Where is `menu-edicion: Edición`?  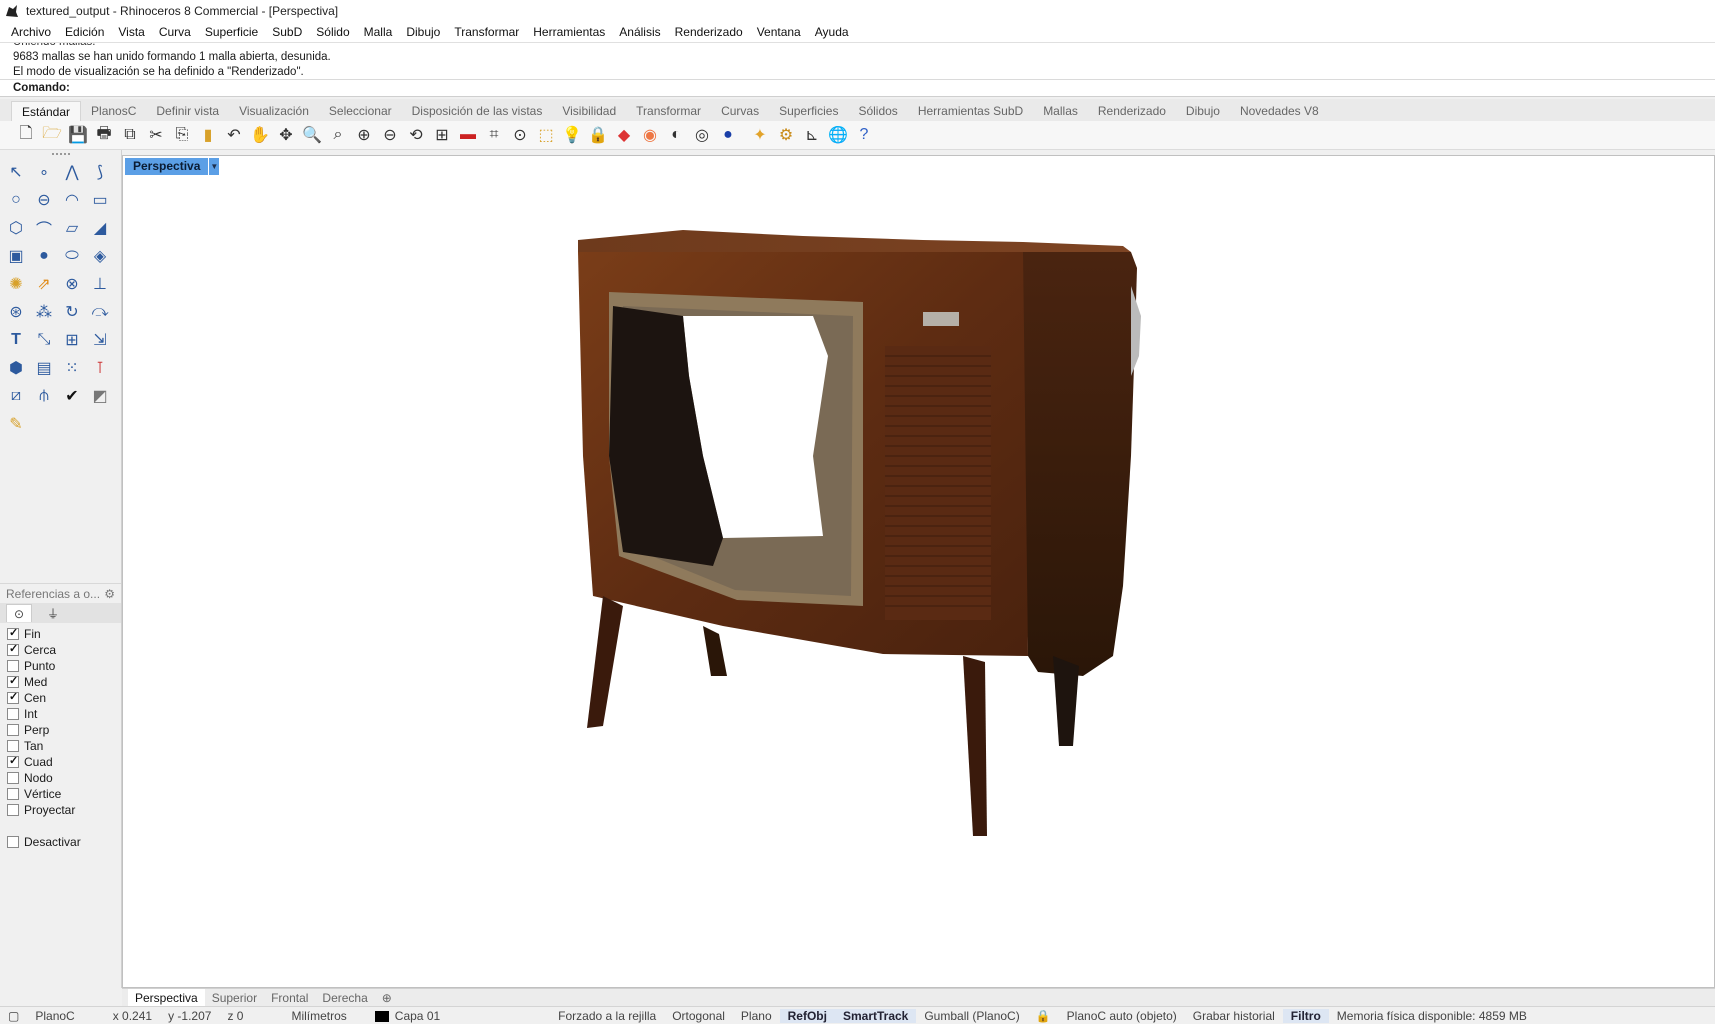
menu-edicion: Edición is located at coordinates (84, 32).